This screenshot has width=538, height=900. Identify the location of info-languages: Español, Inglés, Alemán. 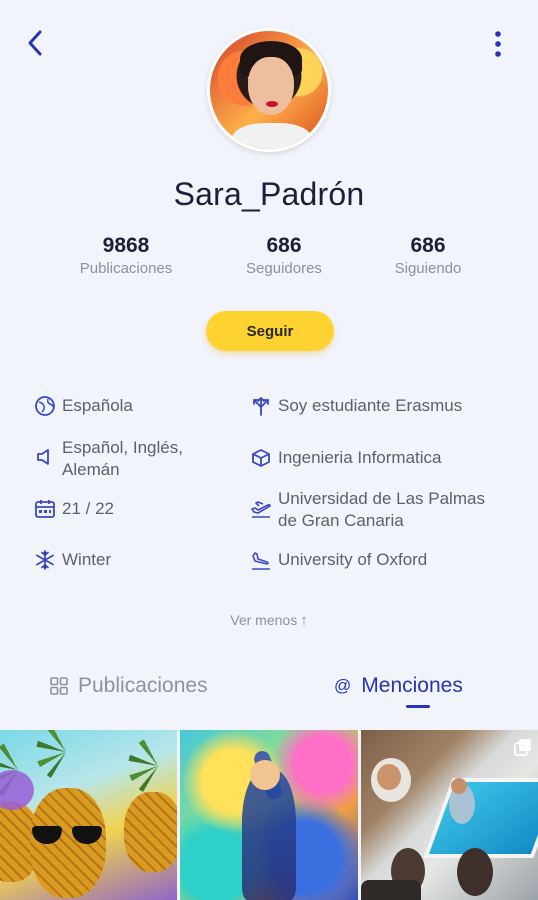
(118, 459).